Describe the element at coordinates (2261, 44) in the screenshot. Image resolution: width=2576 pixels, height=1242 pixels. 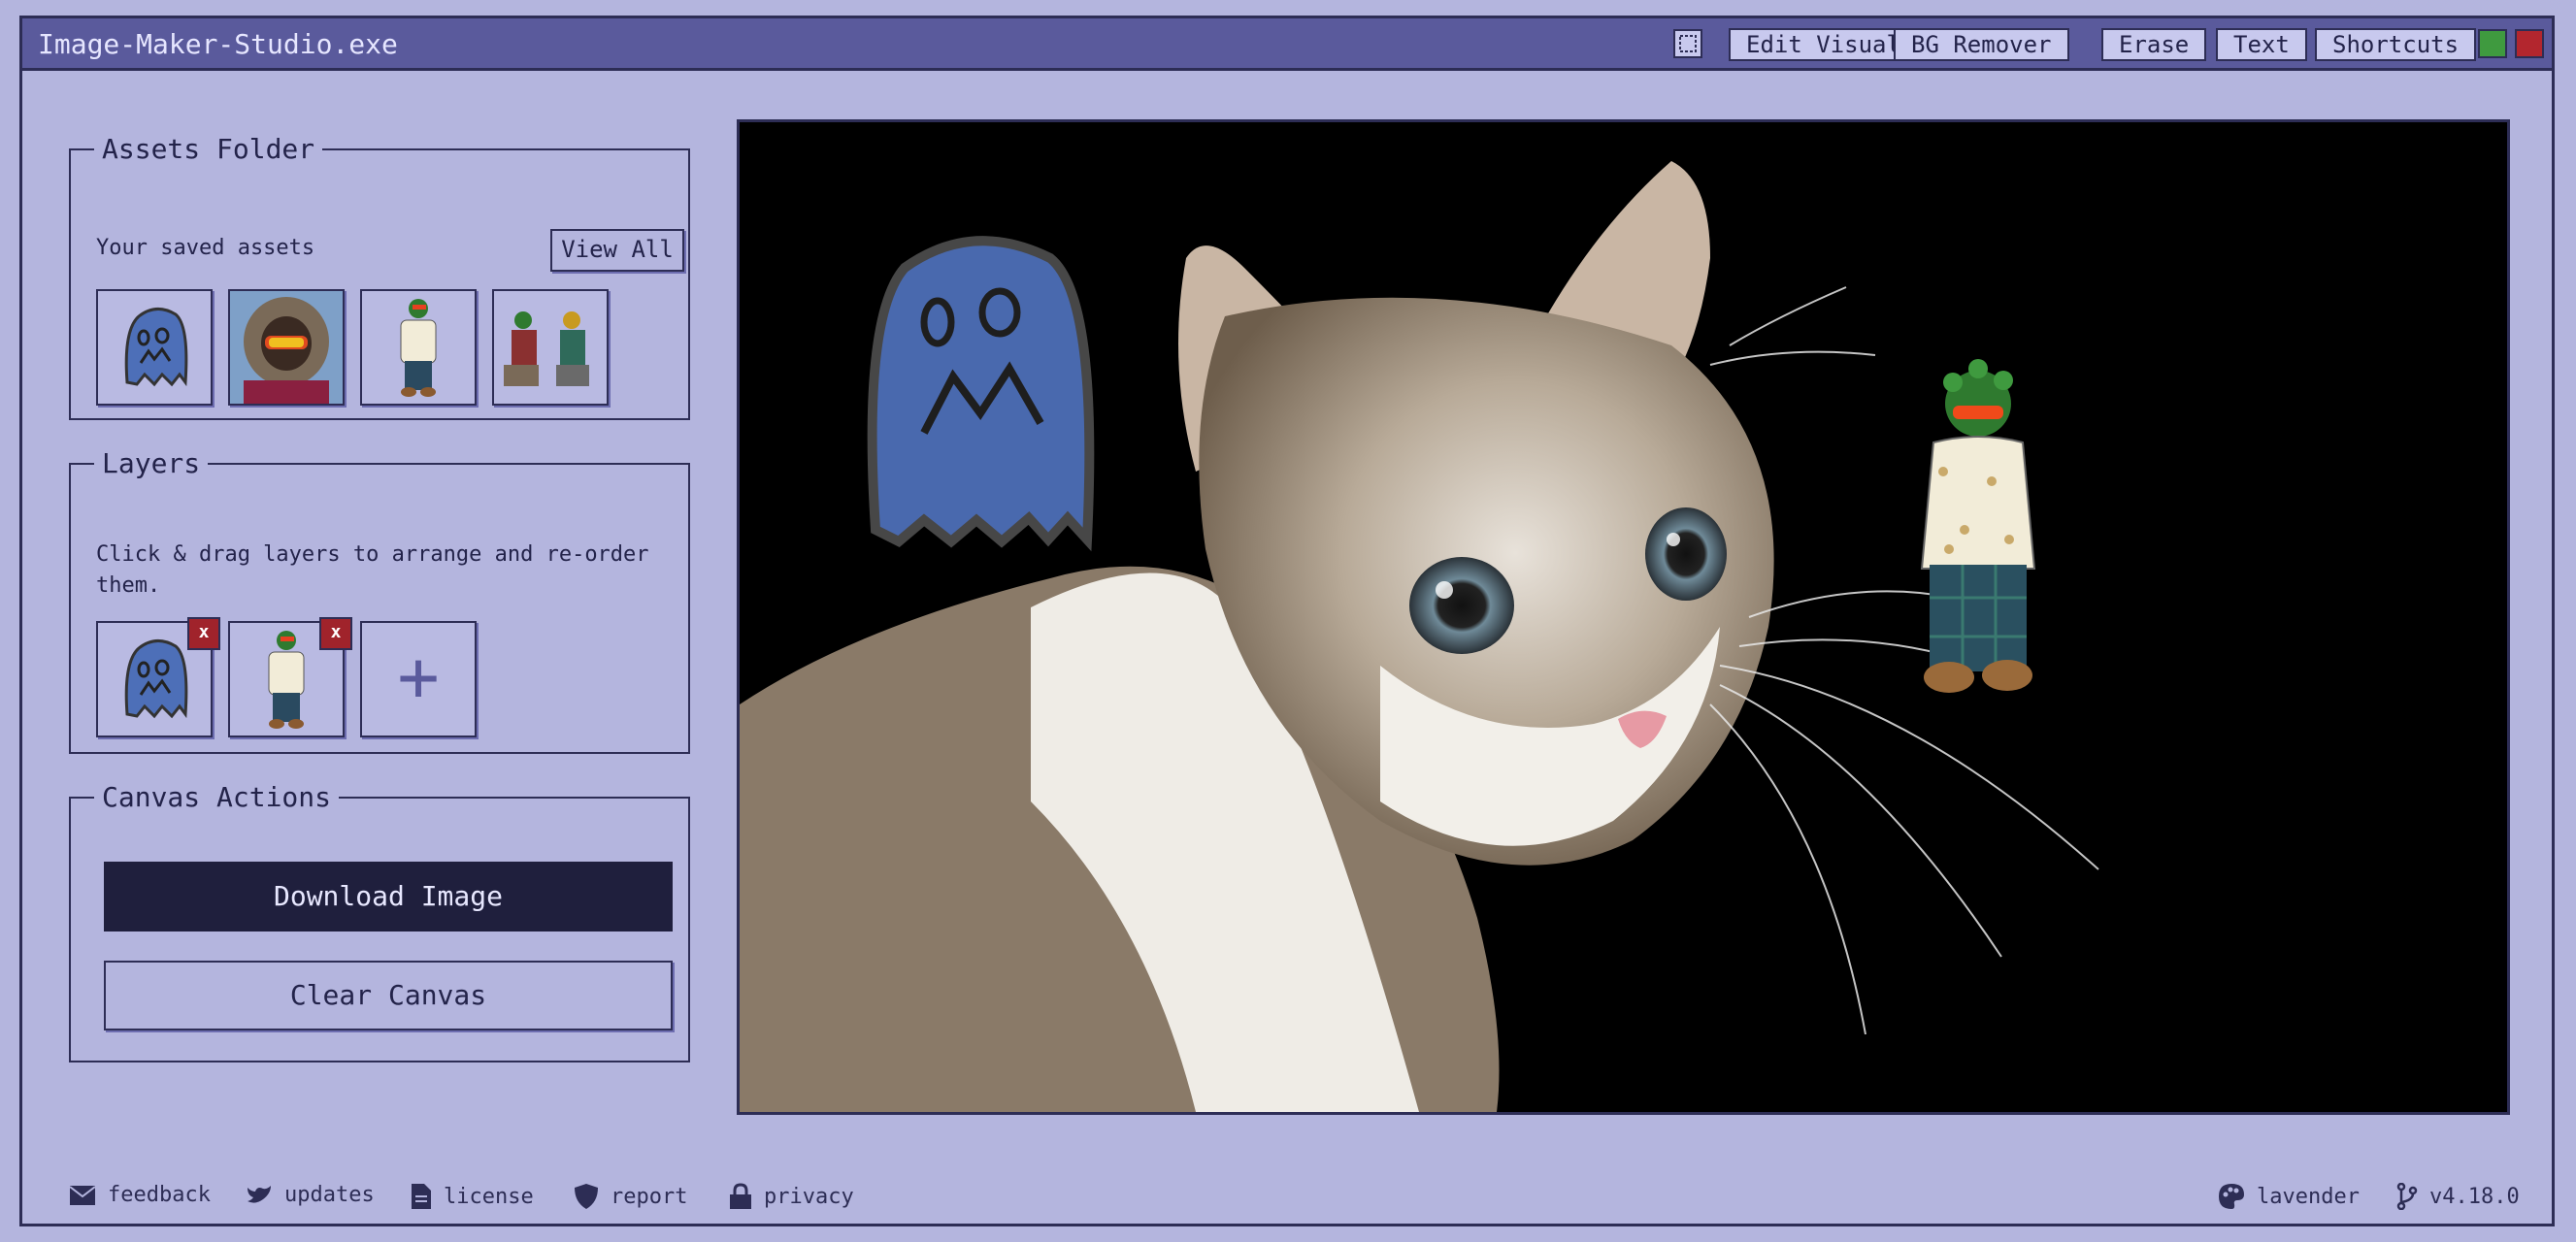
I see `text-button: Text` at that location.